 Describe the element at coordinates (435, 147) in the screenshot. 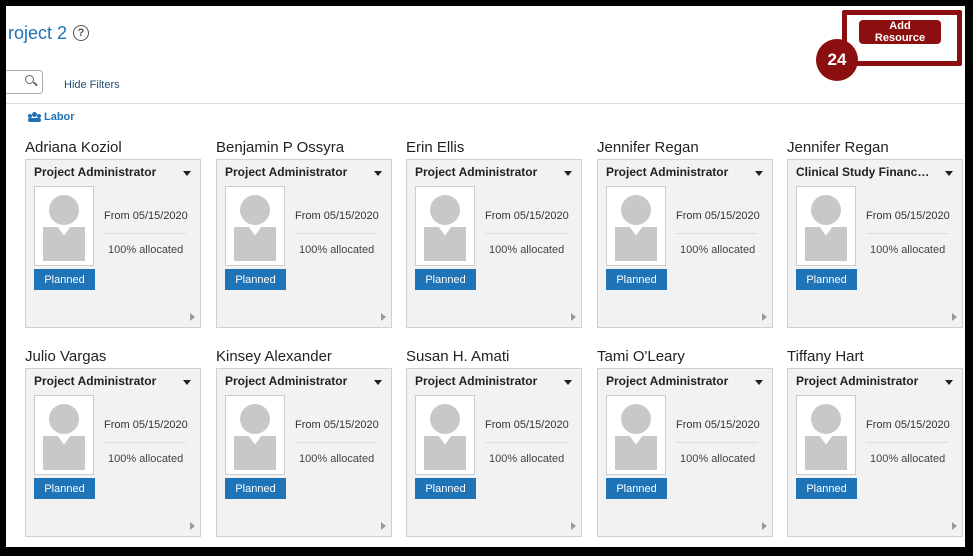

I see `resource-name: Erin Ellis` at that location.